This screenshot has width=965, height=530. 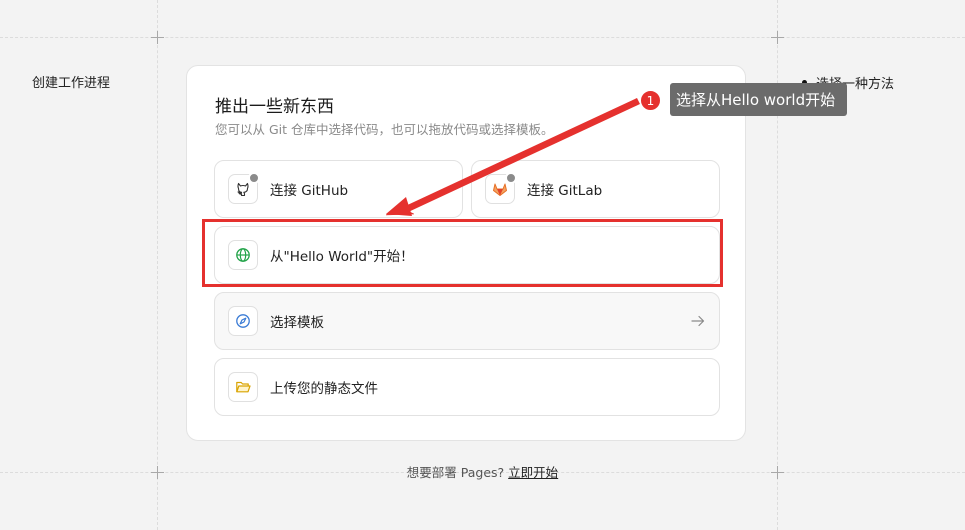 I want to click on connect-gitlab-label: 连接 GitLab, so click(x=565, y=191).